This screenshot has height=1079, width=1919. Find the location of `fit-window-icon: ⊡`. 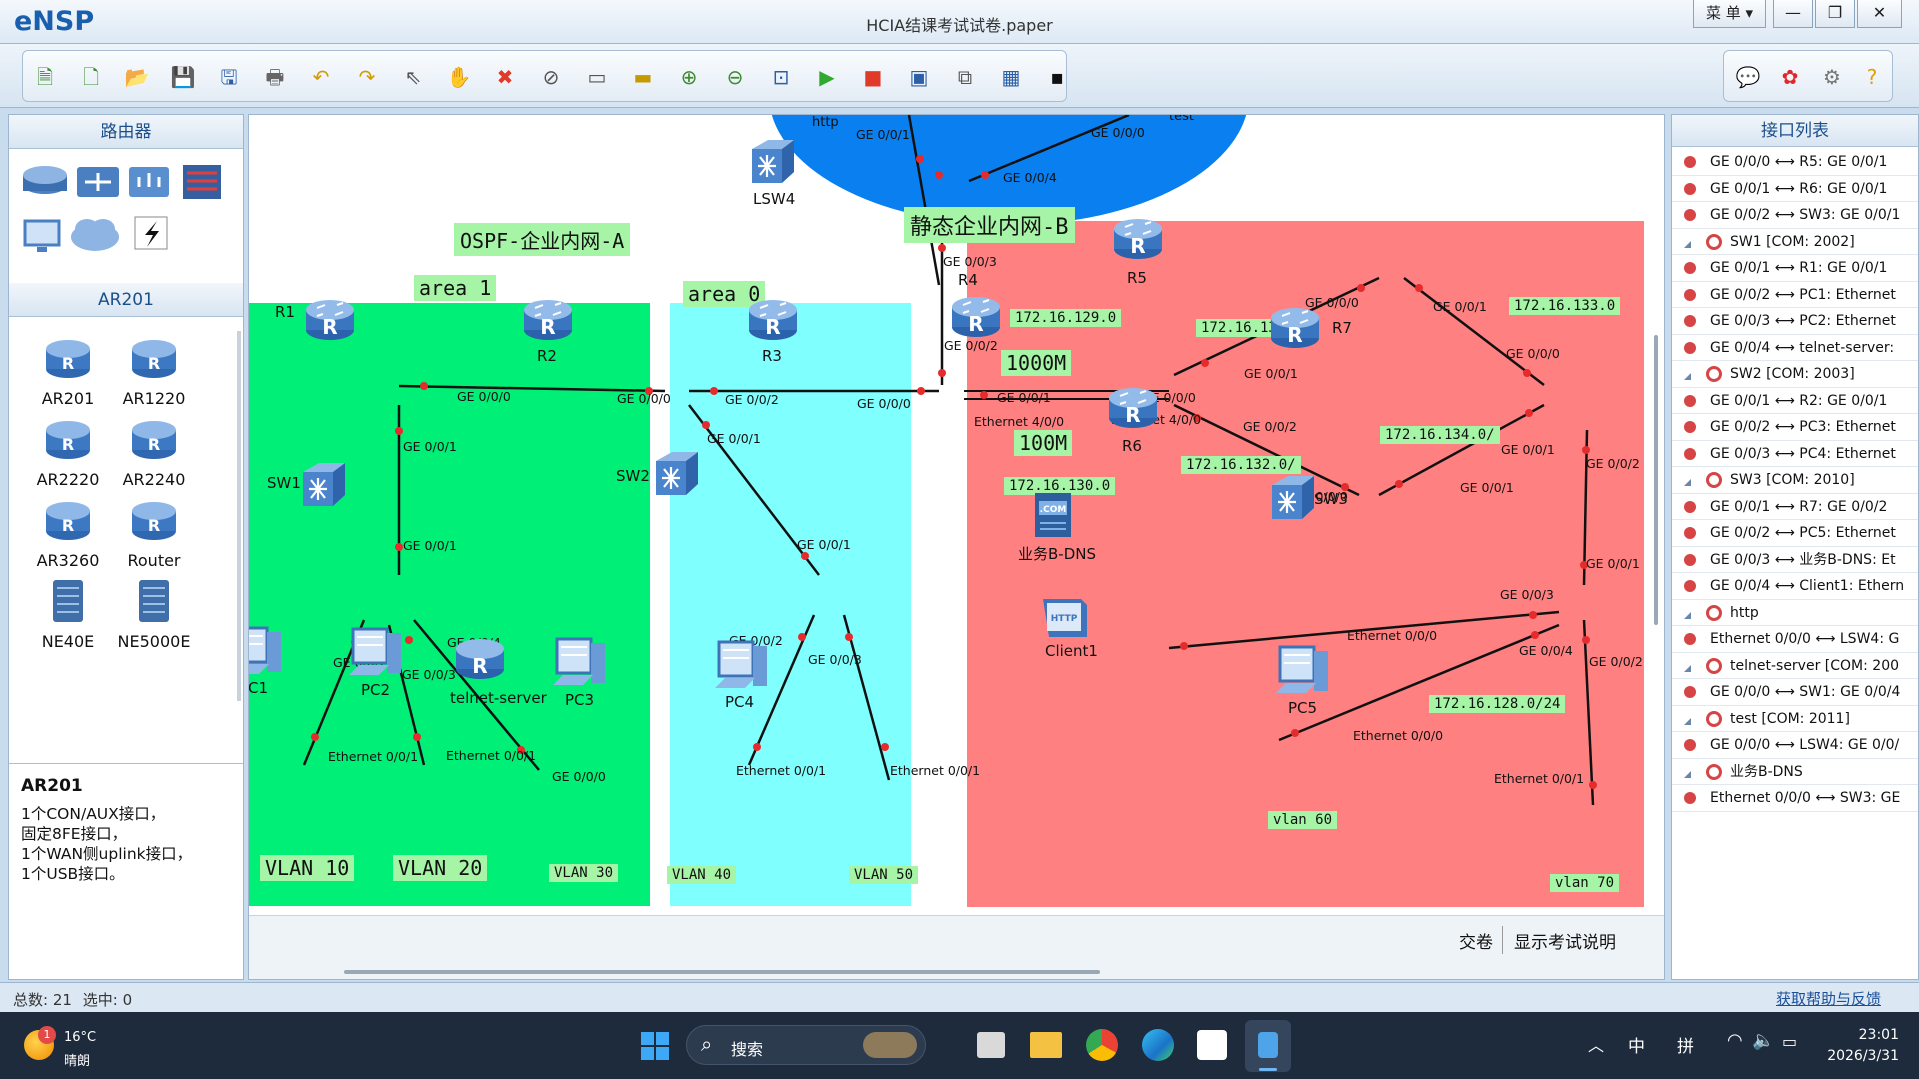

fit-window-icon: ⊡ is located at coordinates (781, 77).